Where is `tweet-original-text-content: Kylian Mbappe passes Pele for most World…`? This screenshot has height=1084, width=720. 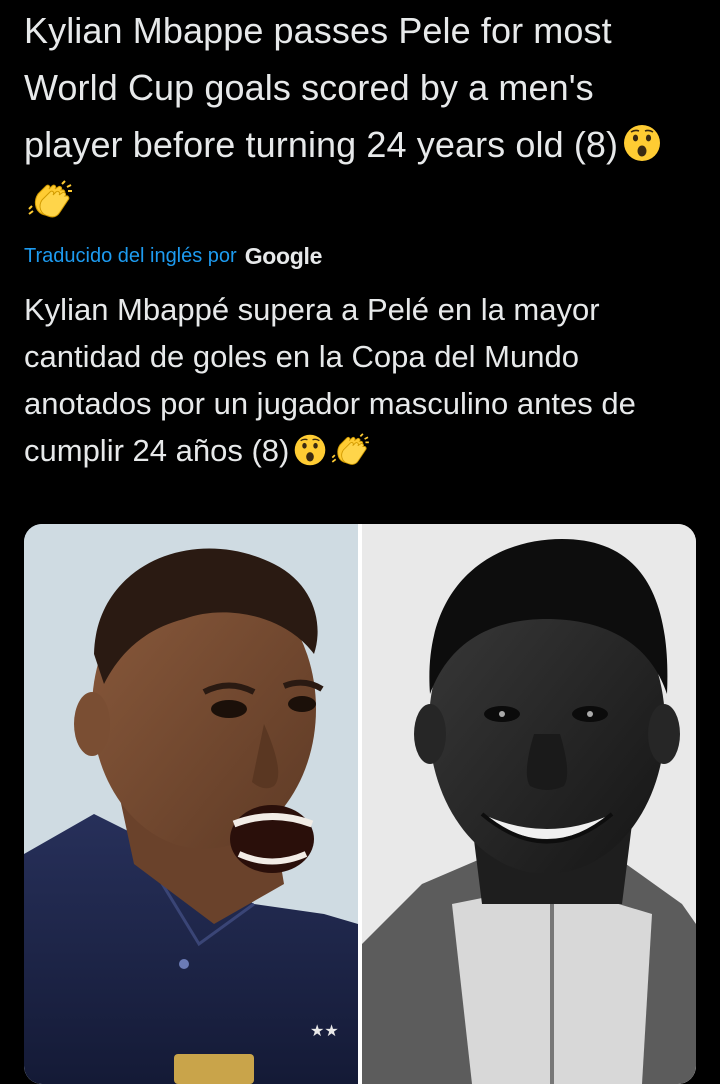
tweet-original-text-content: Kylian Mbappe passes Pele for most World… is located at coordinates (321, 87).